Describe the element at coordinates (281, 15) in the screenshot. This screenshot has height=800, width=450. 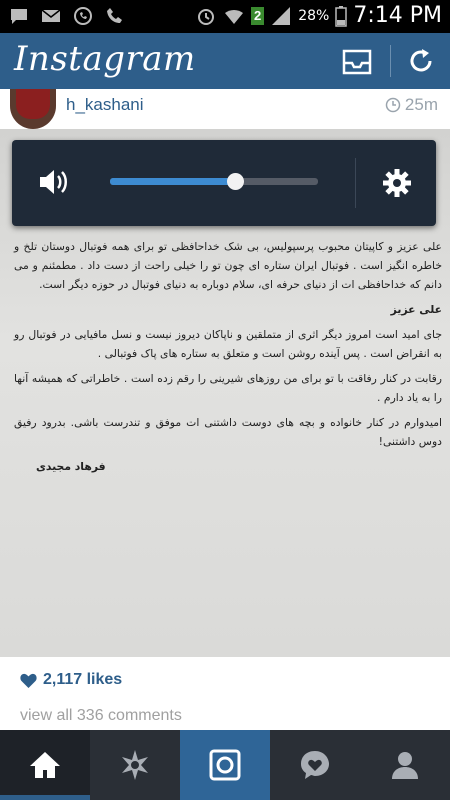
I see `signal-icon` at that location.